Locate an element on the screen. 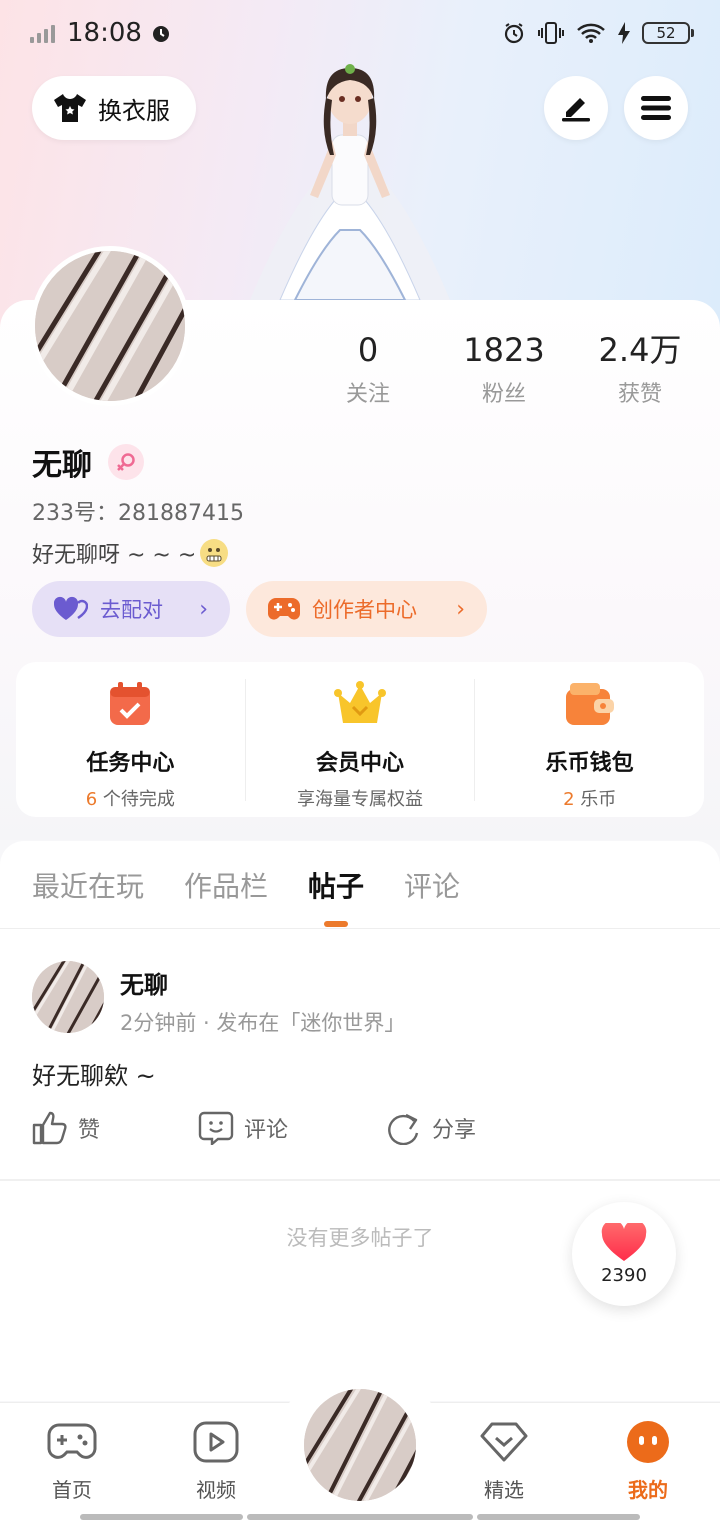 The width and height of the screenshot is (720, 1520). match-label: 去配对 is located at coordinates (131, 610).